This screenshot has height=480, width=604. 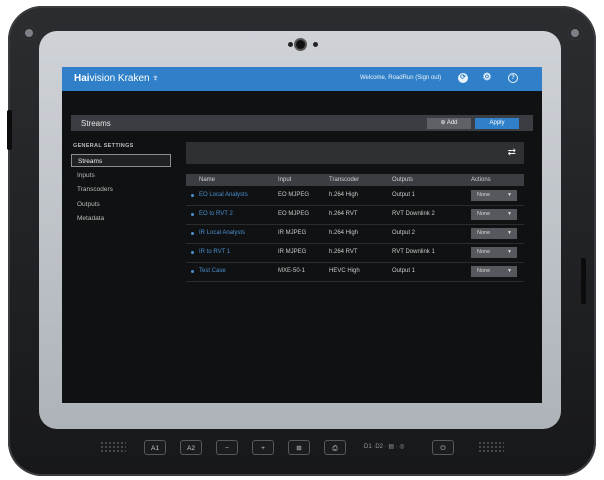 What do you see at coordinates (443, 123) in the screenshot?
I see `plus-circle-icon: ⊕` at bounding box center [443, 123].